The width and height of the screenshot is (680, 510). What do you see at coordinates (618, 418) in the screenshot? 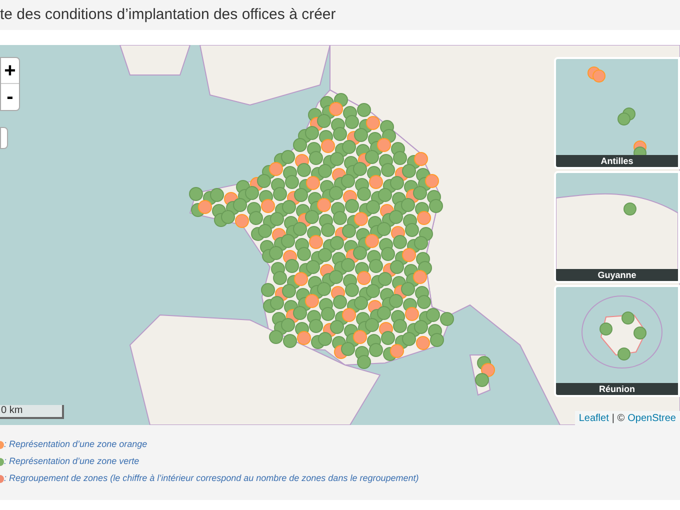
I see `attribution-text: | ©` at bounding box center [618, 418].